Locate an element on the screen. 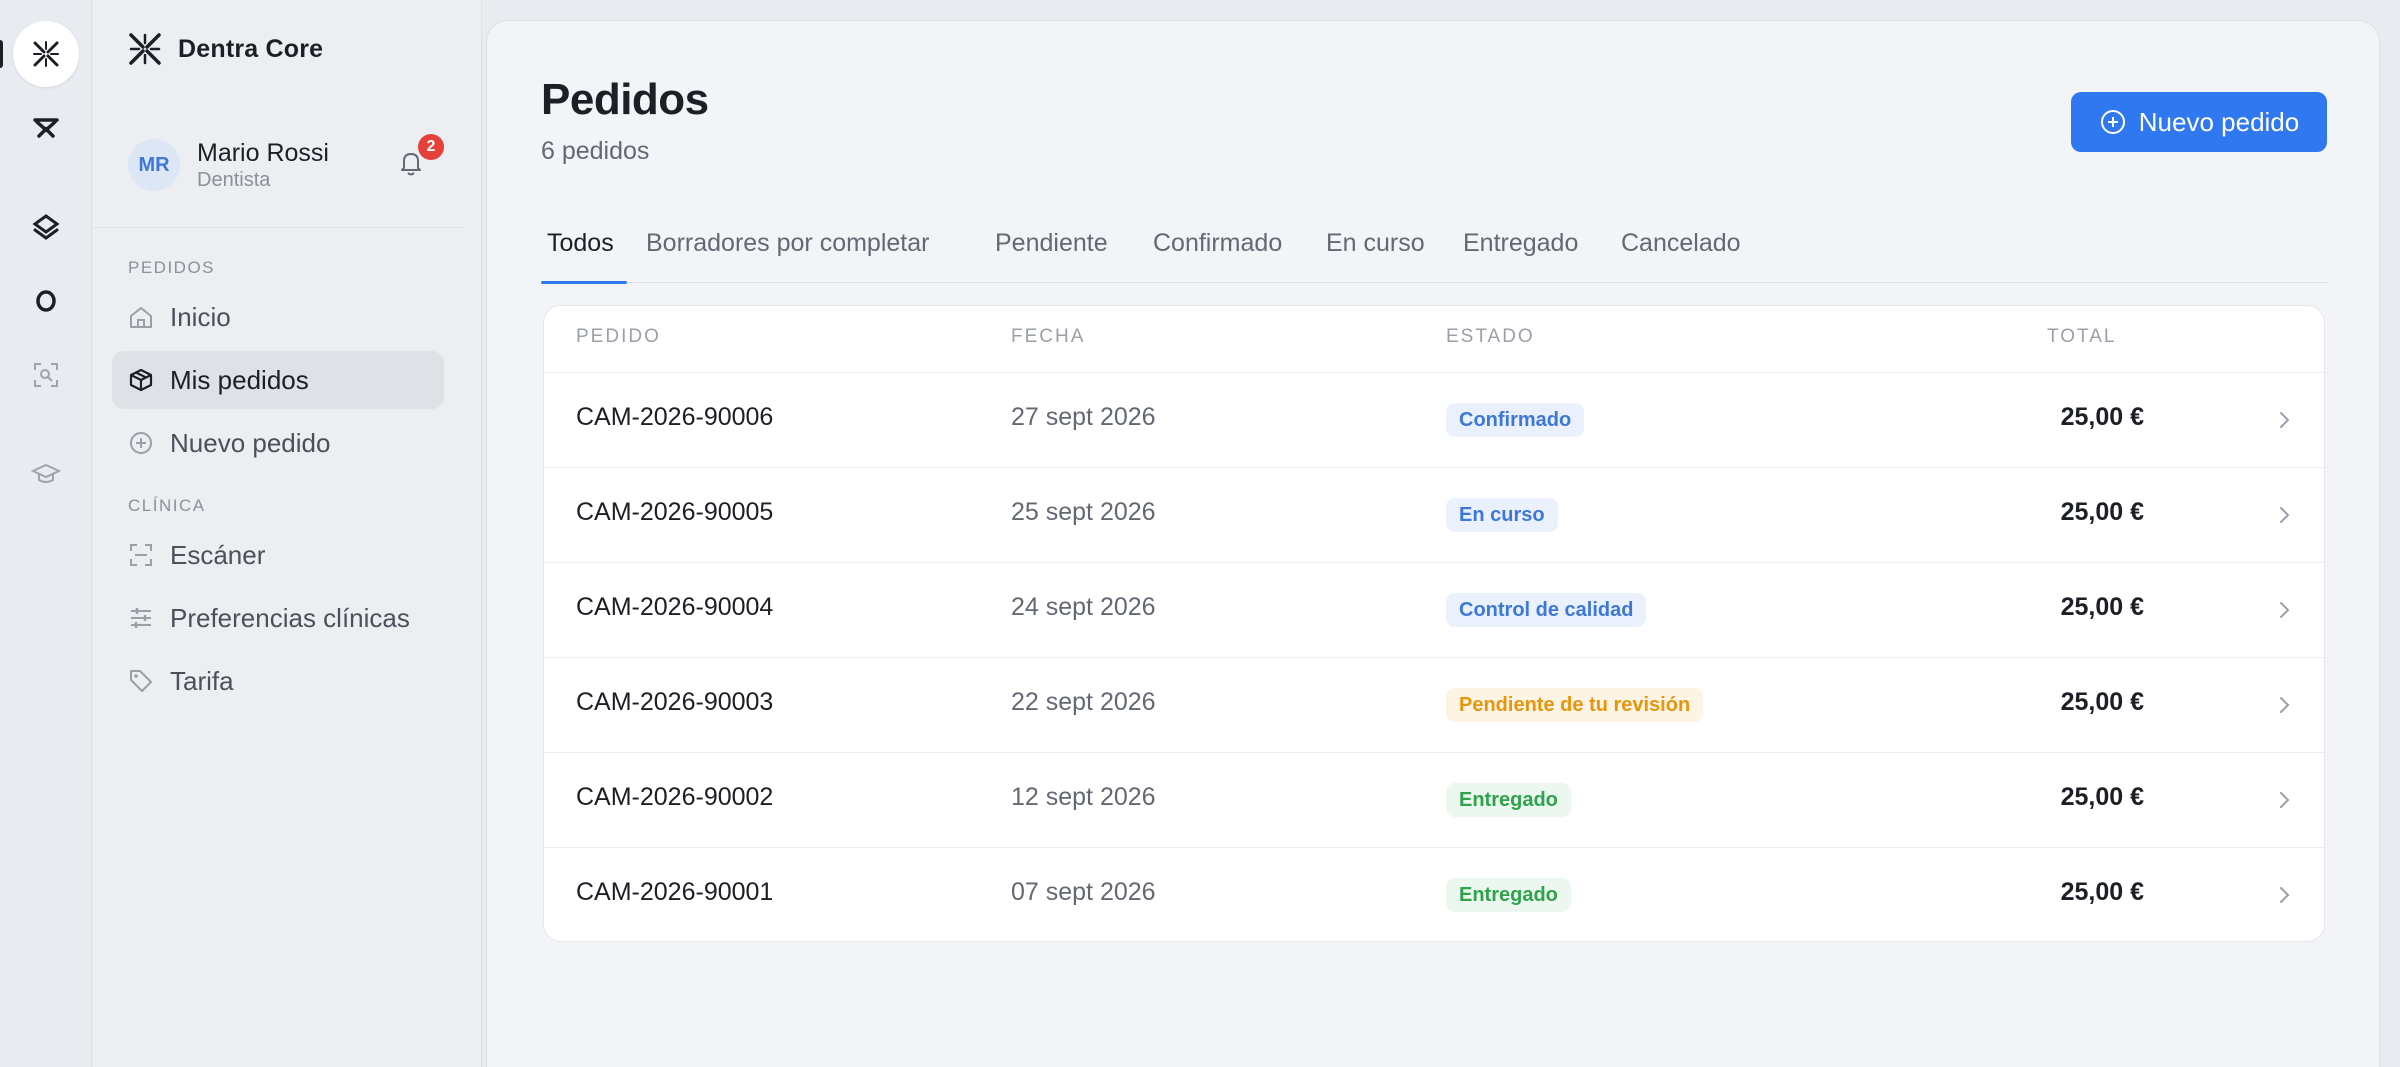 Image resolution: width=2400 pixels, height=1067 pixels. app-4-icon is located at coordinates (46, 301).